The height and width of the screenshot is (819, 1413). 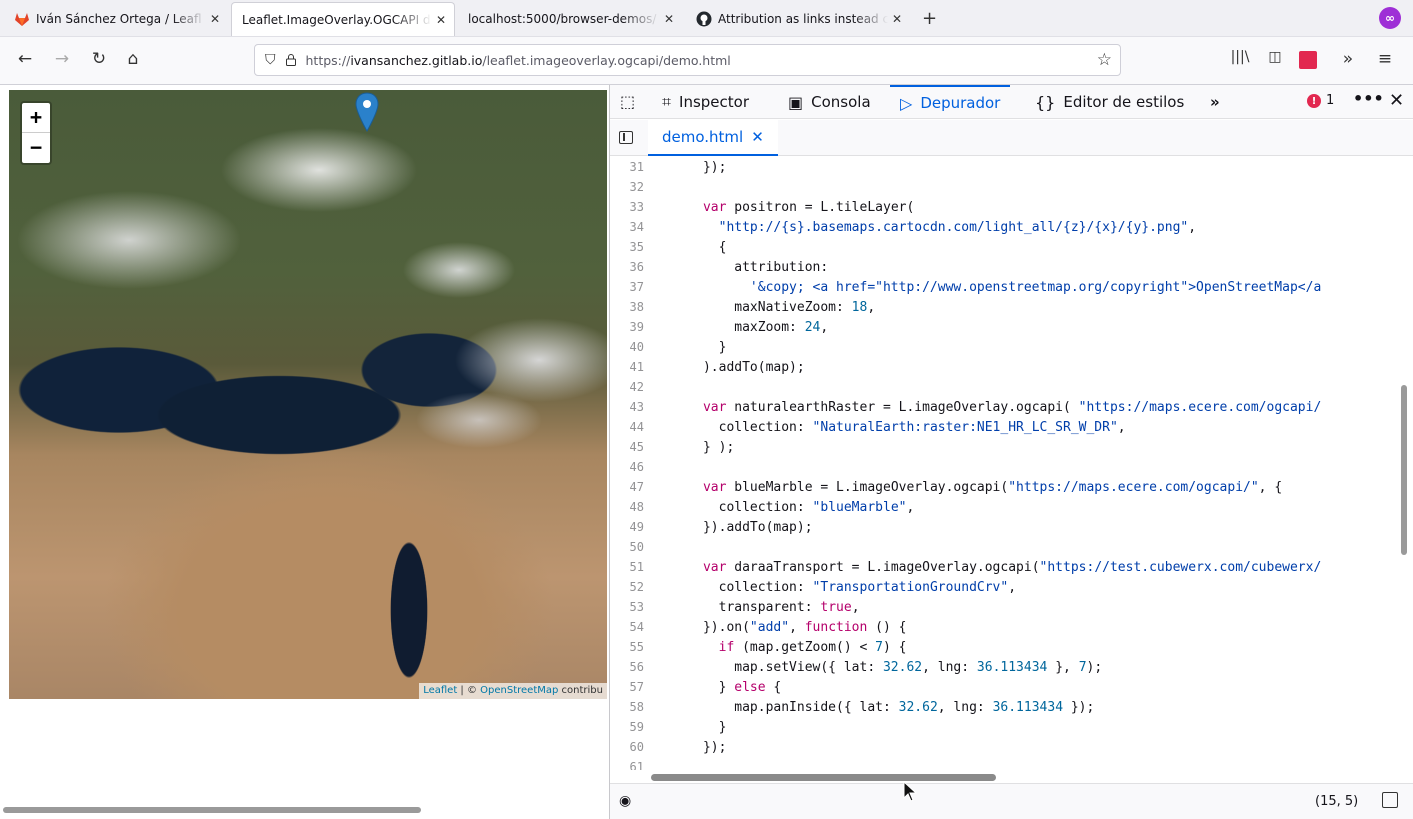 What do you see at coordinates (1396, 100) in the screenshot?
I see `close-devtools-icon: ✕` at bounding box center [1396, 100].